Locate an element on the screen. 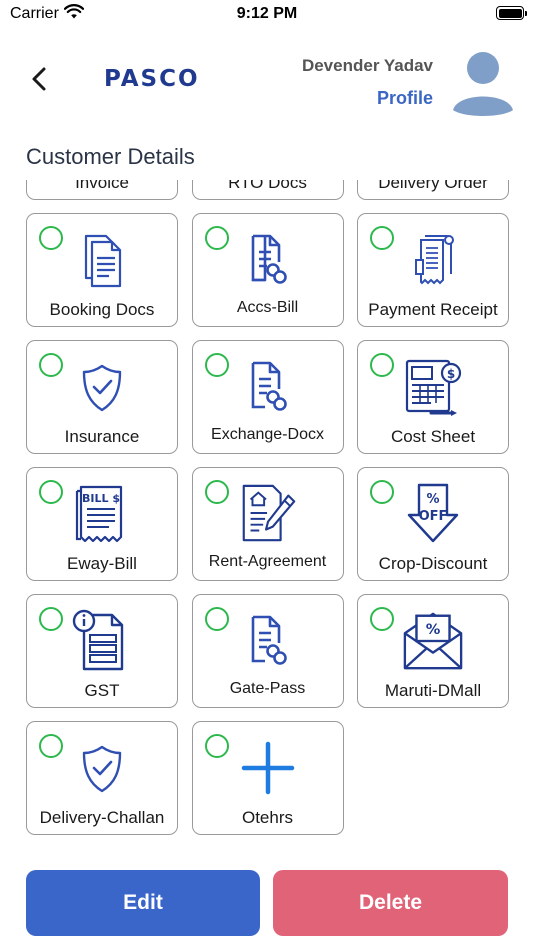 The width and height of the screenshot is (534, 950). status-bar: Carrier 9:12 PM is located at coordinates (267, 15).